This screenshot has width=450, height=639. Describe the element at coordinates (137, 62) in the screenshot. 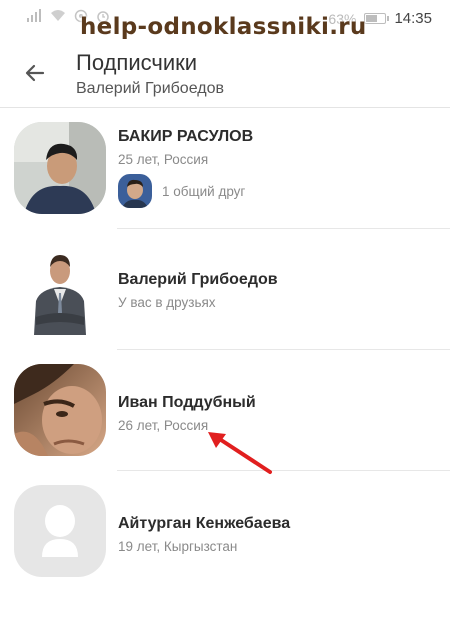

I see `page-title: Подписчики` at that location.